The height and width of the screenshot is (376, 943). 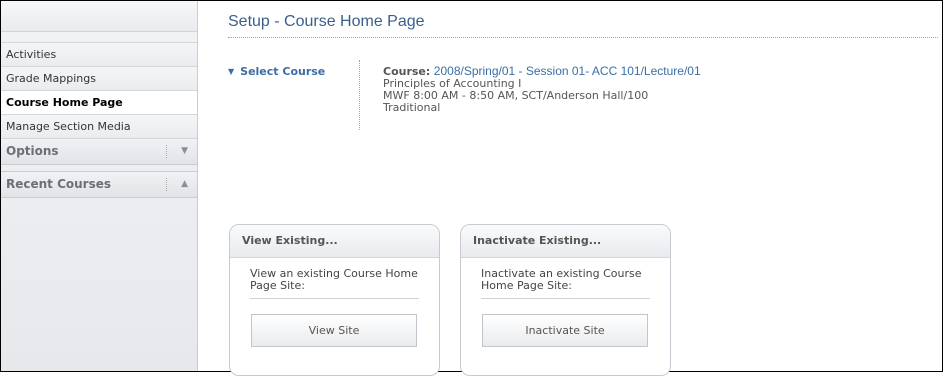 What do you see at coordinates (99, 152) in the screenshot?
I see `options-section-header: Options ▼` at bounding box center [99, 152].